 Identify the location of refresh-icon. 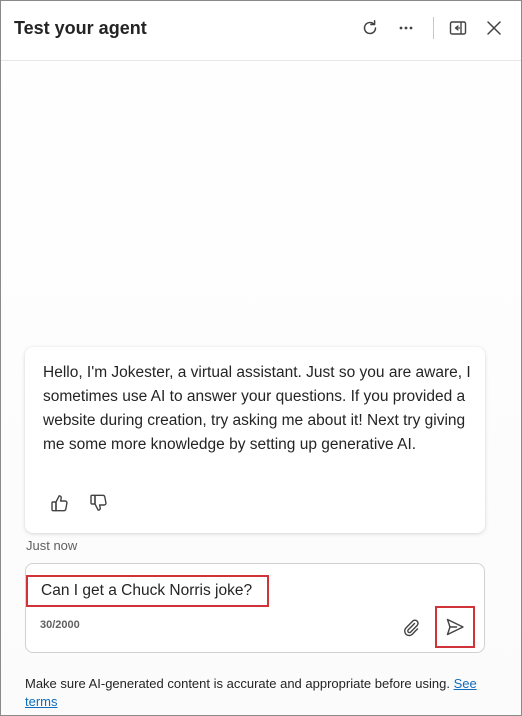
(370, 27).